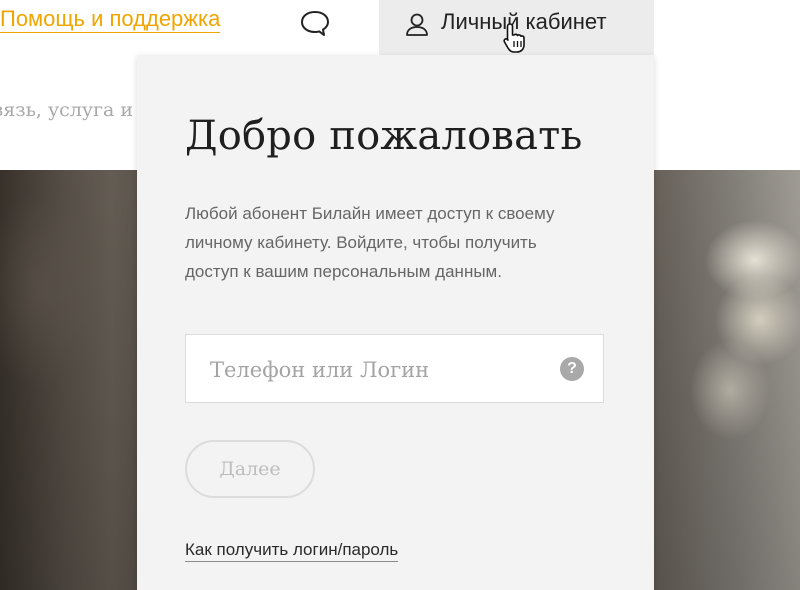  I want to click on nav-item-partial: Связь, услуга и финансы, so click(70, 110).